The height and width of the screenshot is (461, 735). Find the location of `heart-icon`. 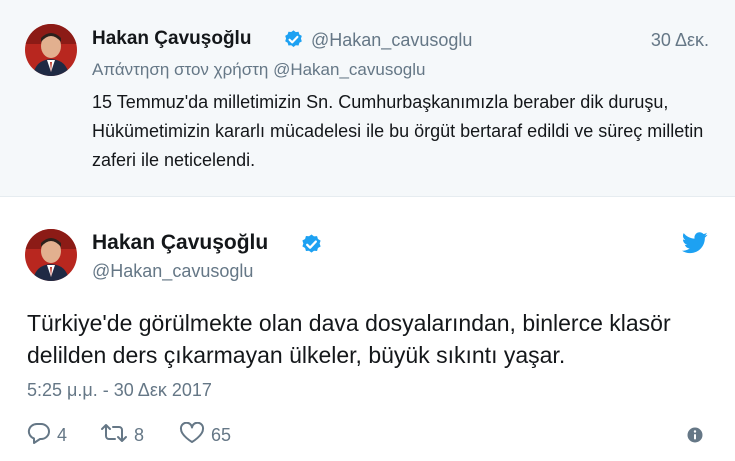

heart-icon is located at coordinates (192, 435).